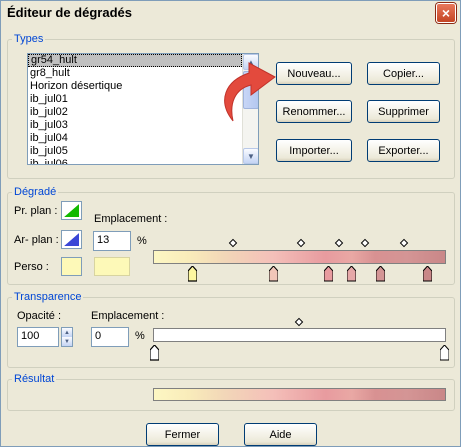 This screenshot has height=447, width=461. I want to click on list-item: ib_jul01, so click(135, 99).